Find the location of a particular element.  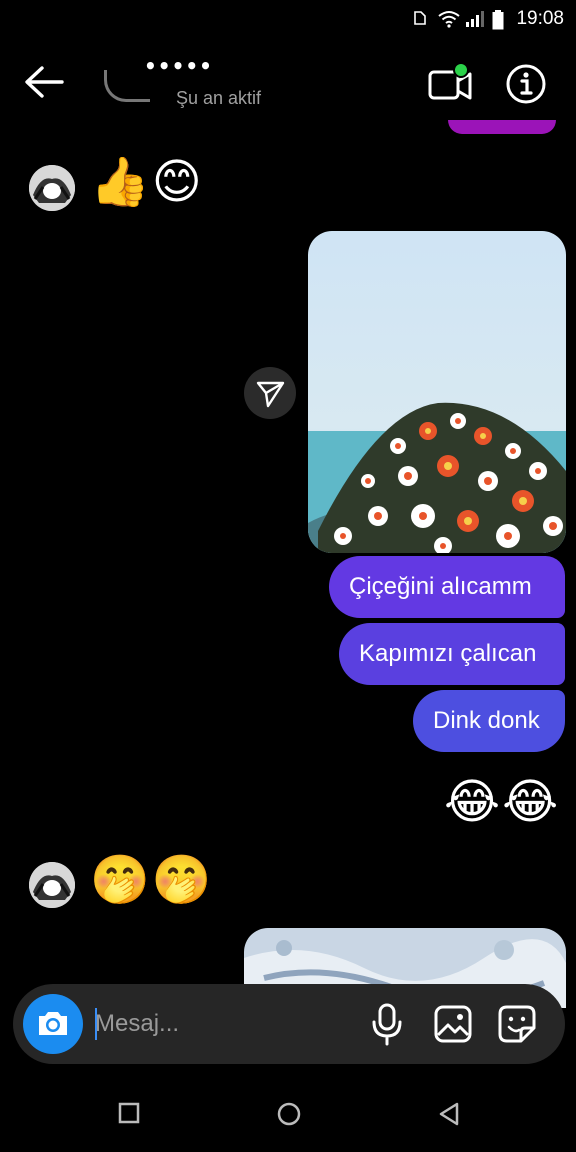

camera-button is located at coordinates (53, 1024).